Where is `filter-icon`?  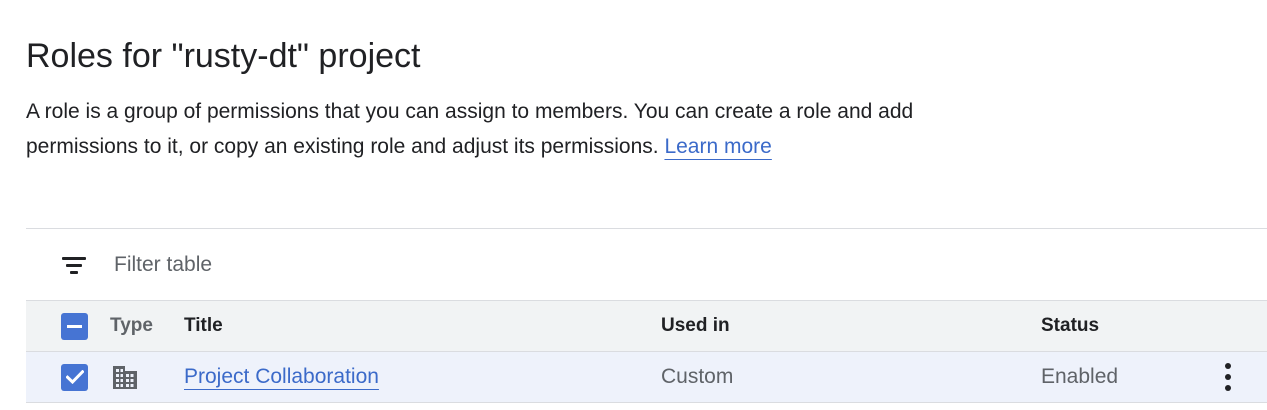 filter-icon is located at coordinates (74, 265).